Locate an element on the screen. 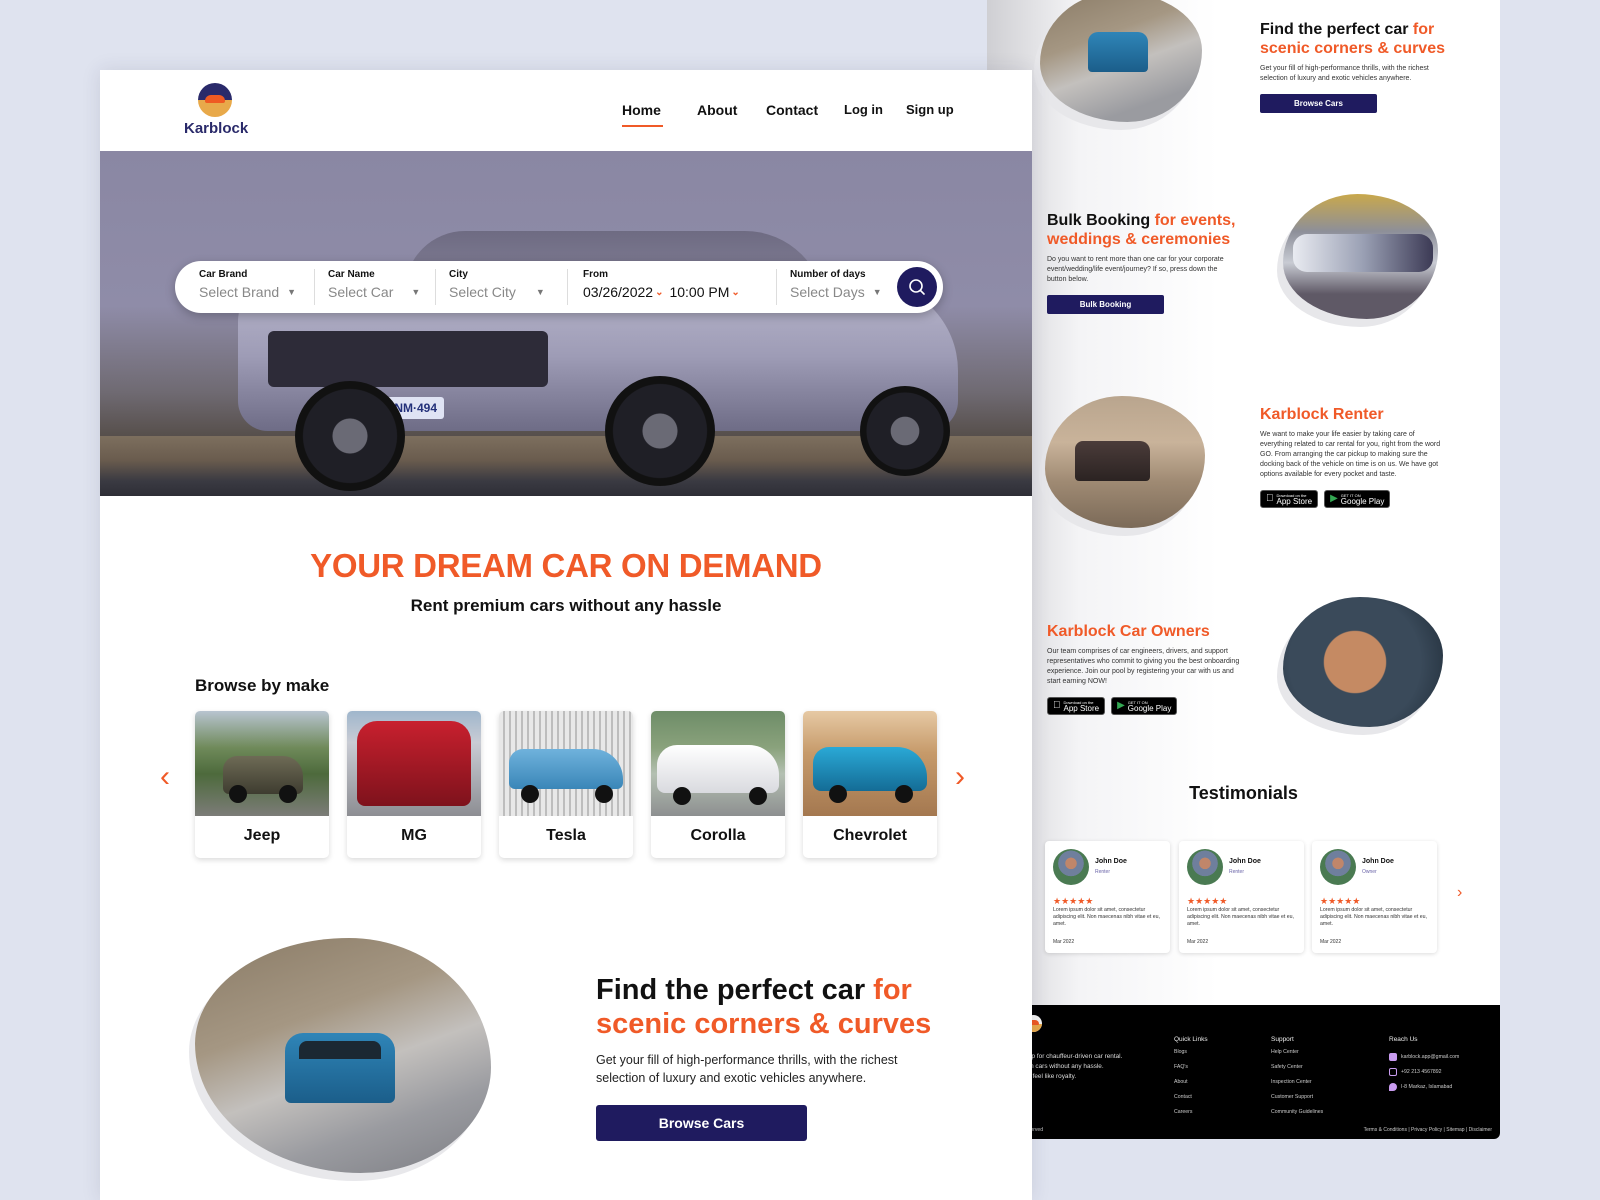 This screenshot has width=1600, height=1200. footer-link: Customer Support is located at coordinates (1297, 1101).